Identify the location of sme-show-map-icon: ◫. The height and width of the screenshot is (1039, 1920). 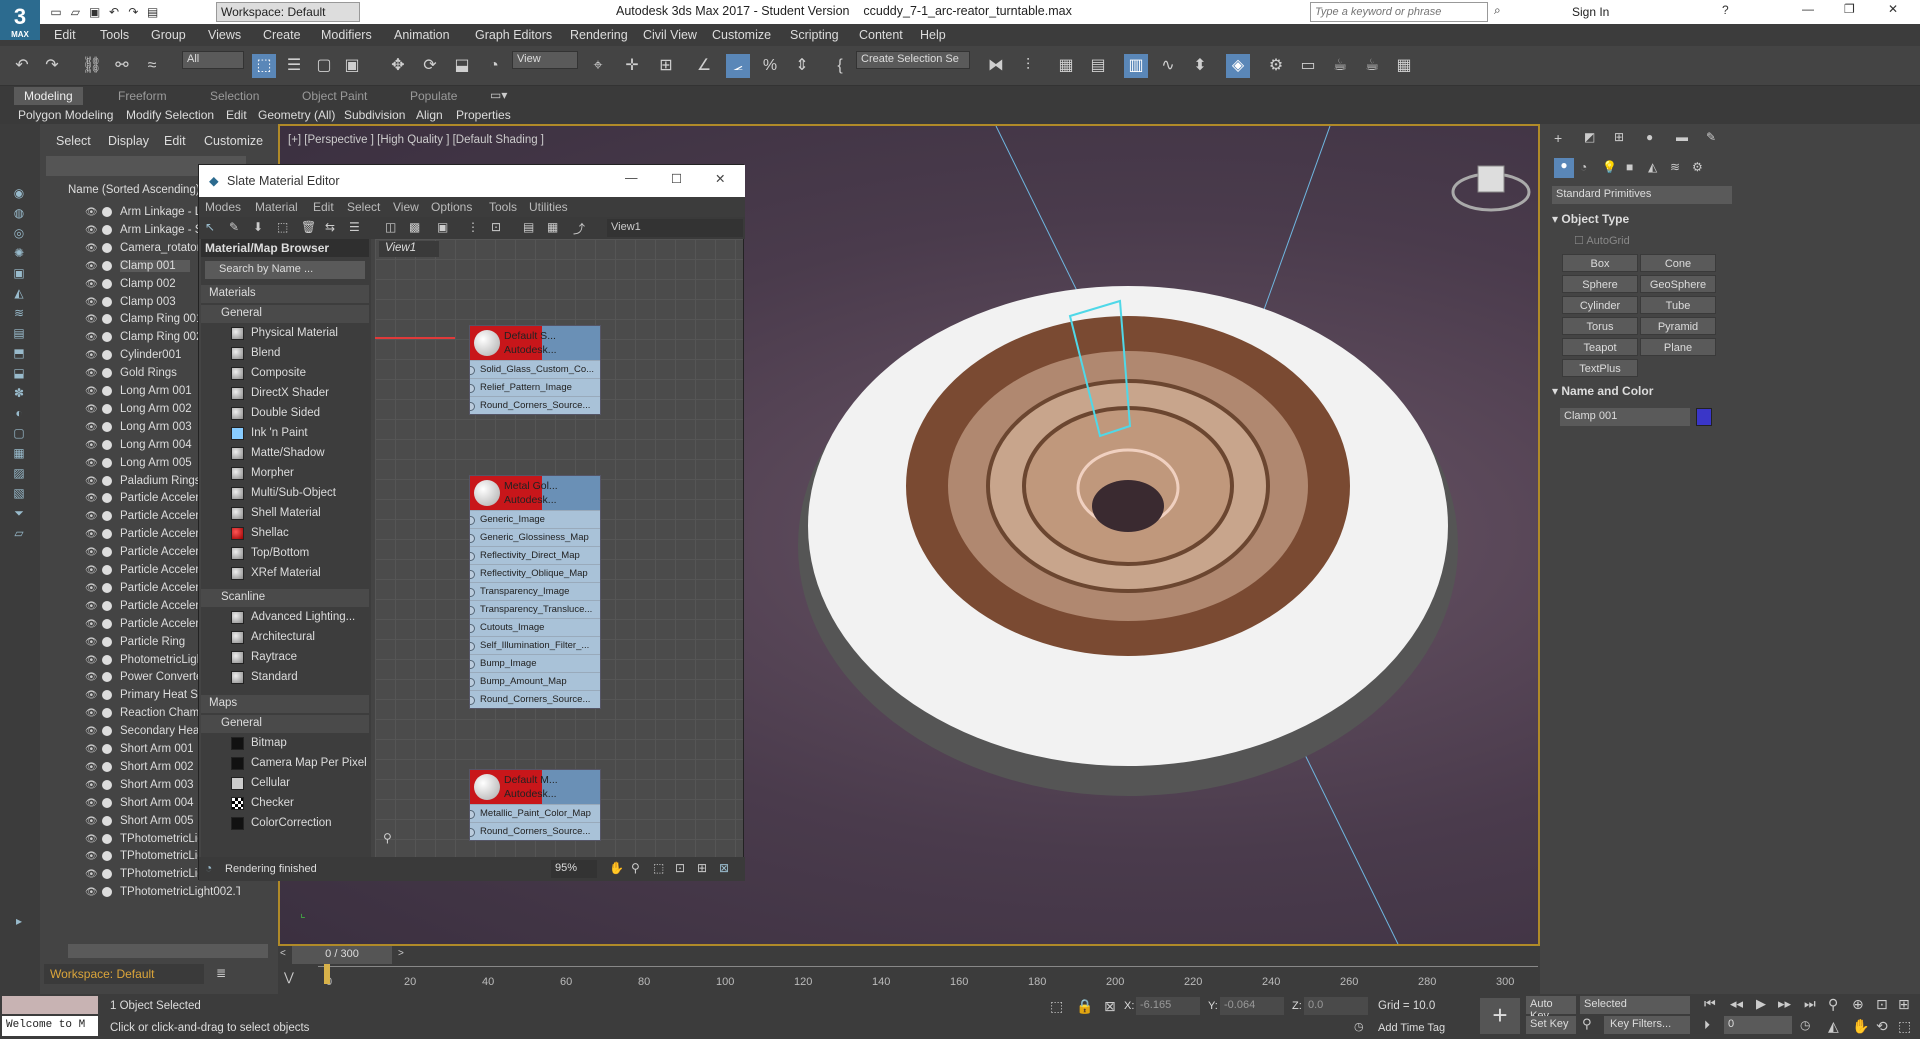
(390, 227).